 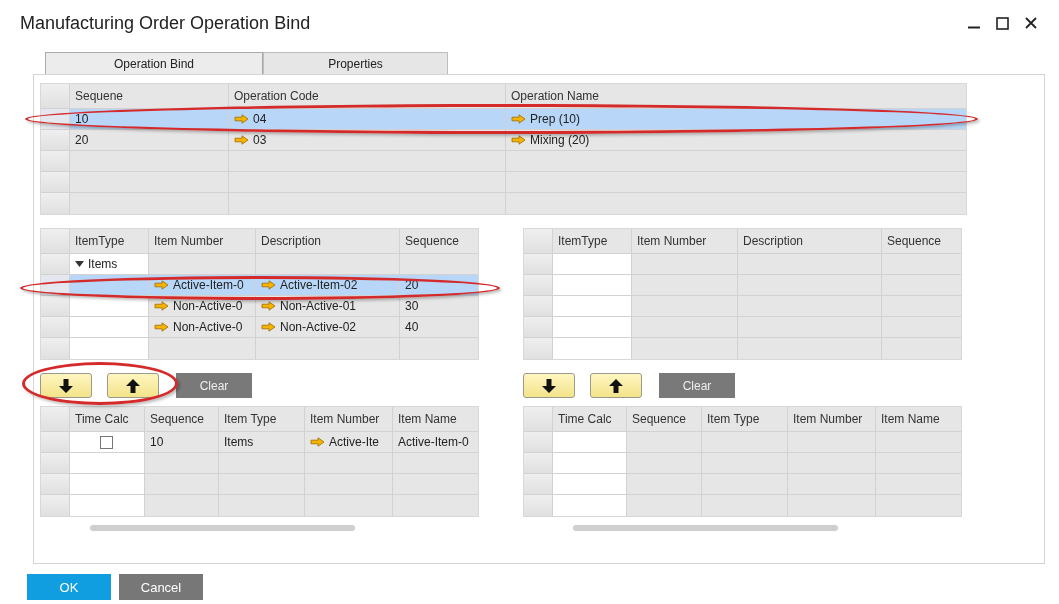 I want to click on tab: Operation Bind, so click(x=154, y=63).